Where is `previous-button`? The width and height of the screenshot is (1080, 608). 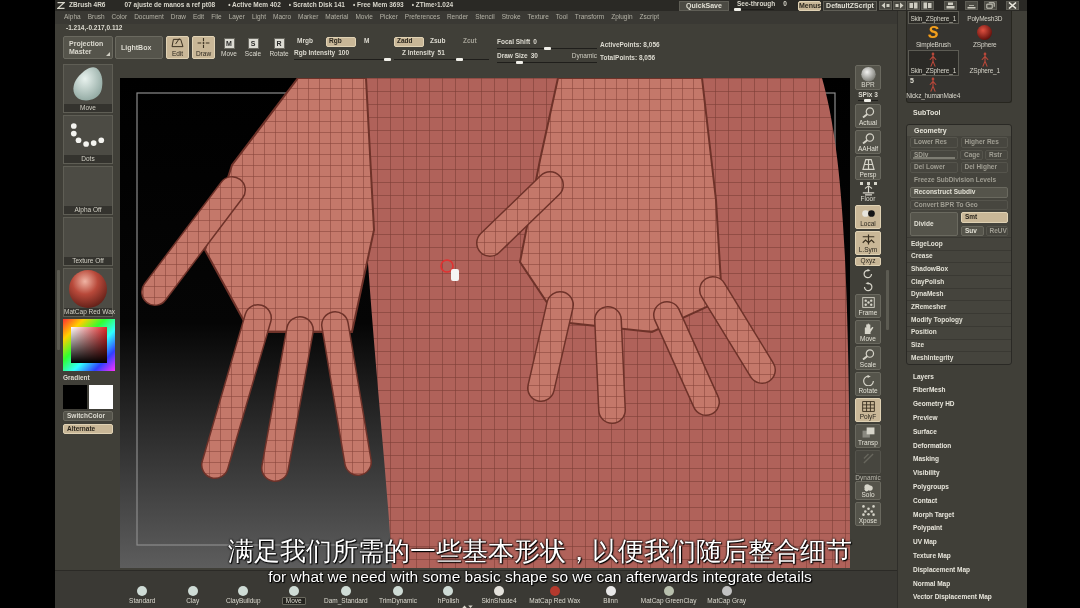
previous-button is located at coordinates (885, 5).